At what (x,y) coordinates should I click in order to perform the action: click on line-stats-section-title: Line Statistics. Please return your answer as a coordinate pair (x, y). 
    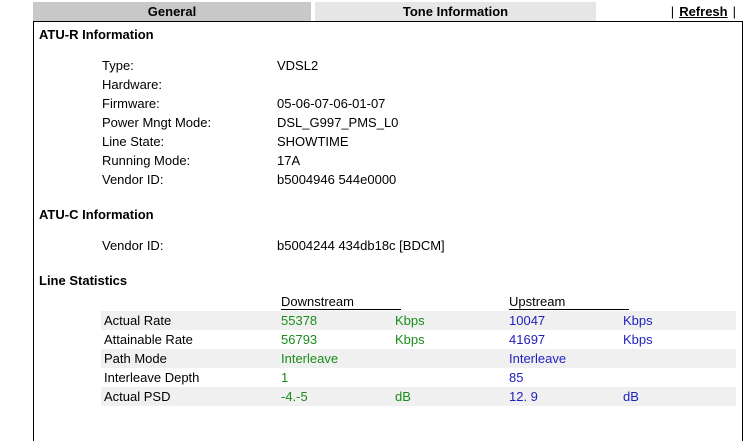
    Looking at the image, I should click on (83, 280).